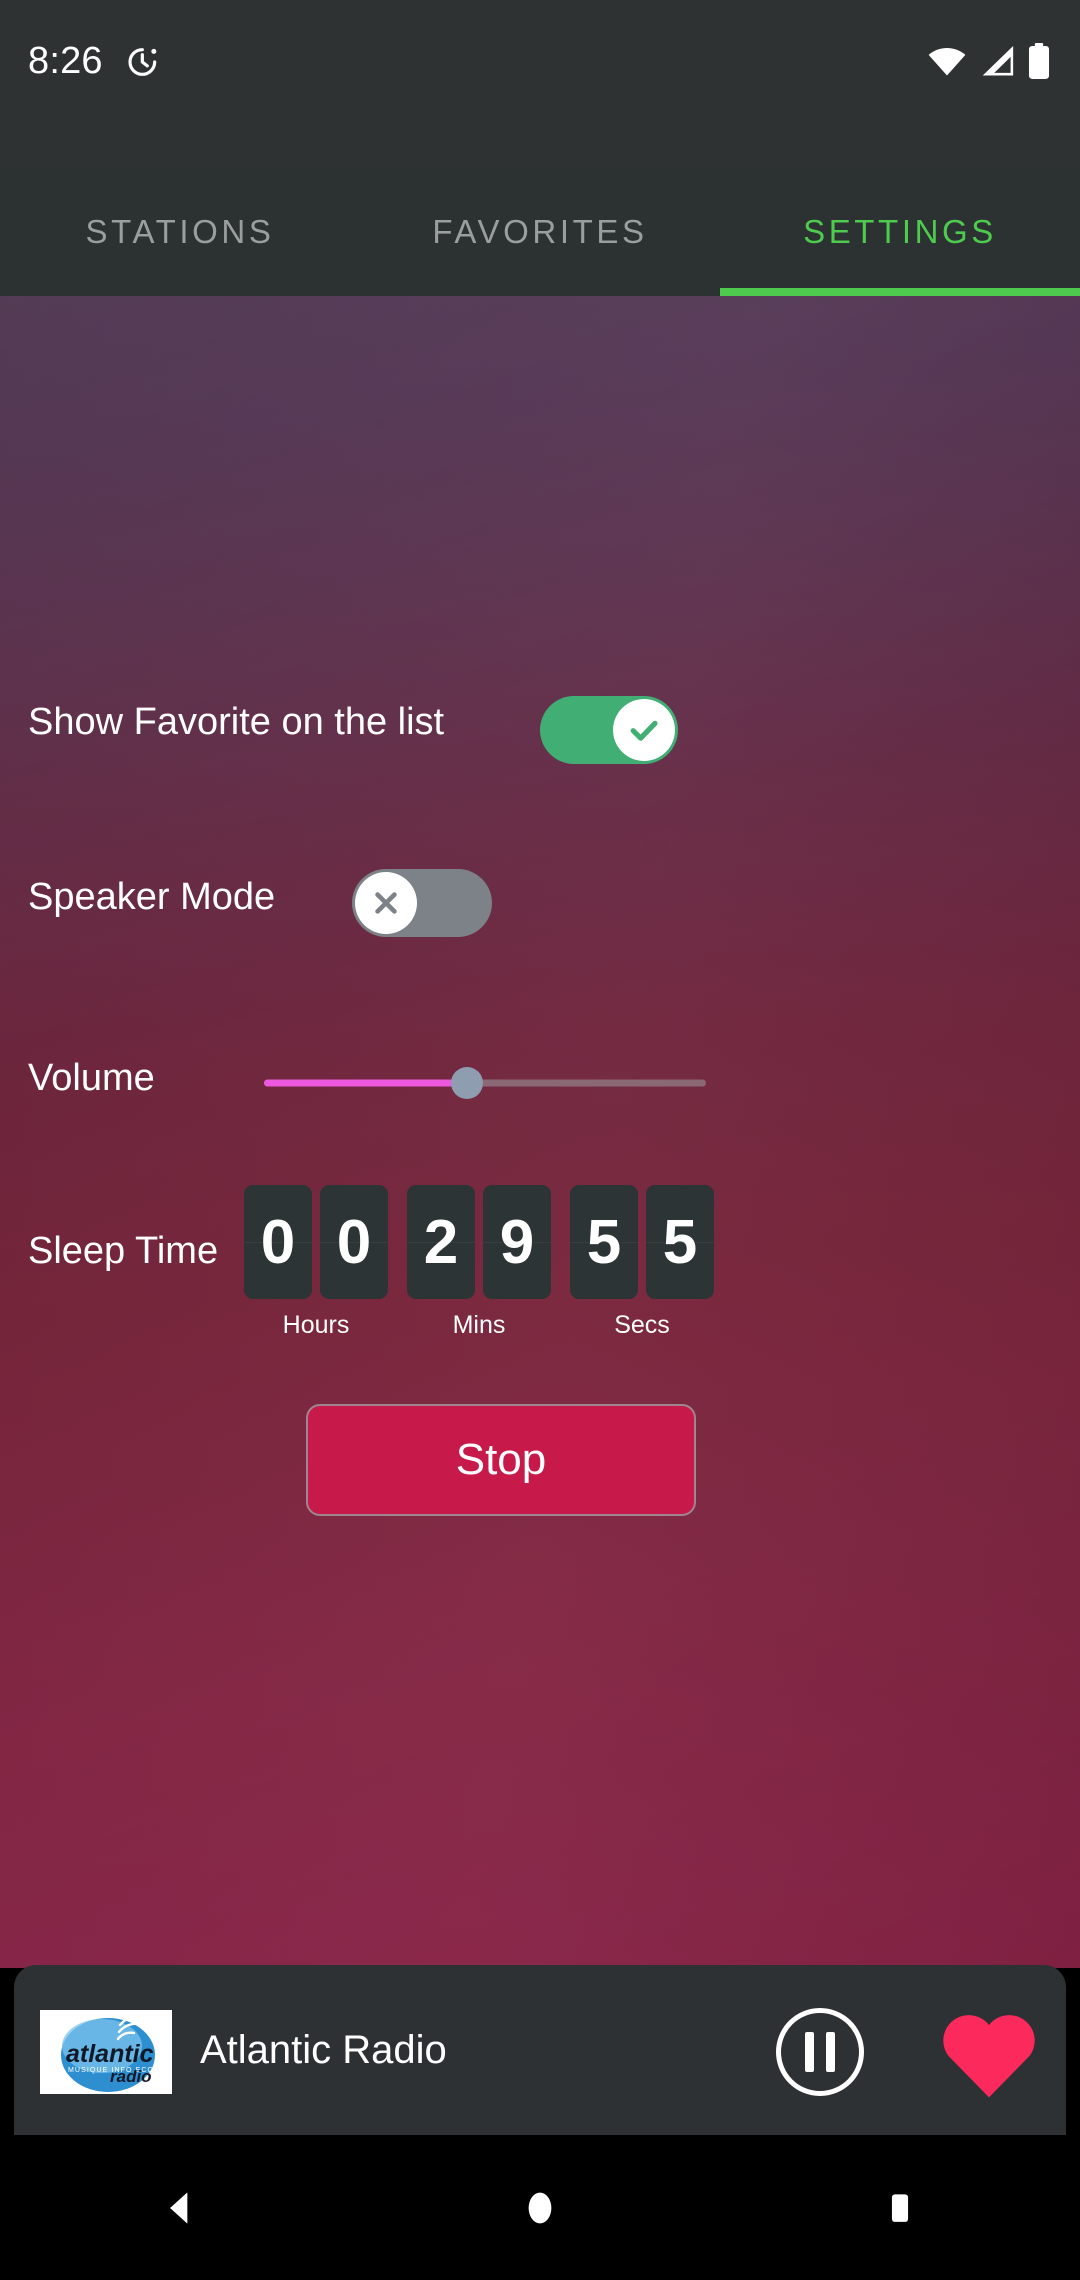  I want to click on status-bar: 8:26, so click(540, 84).